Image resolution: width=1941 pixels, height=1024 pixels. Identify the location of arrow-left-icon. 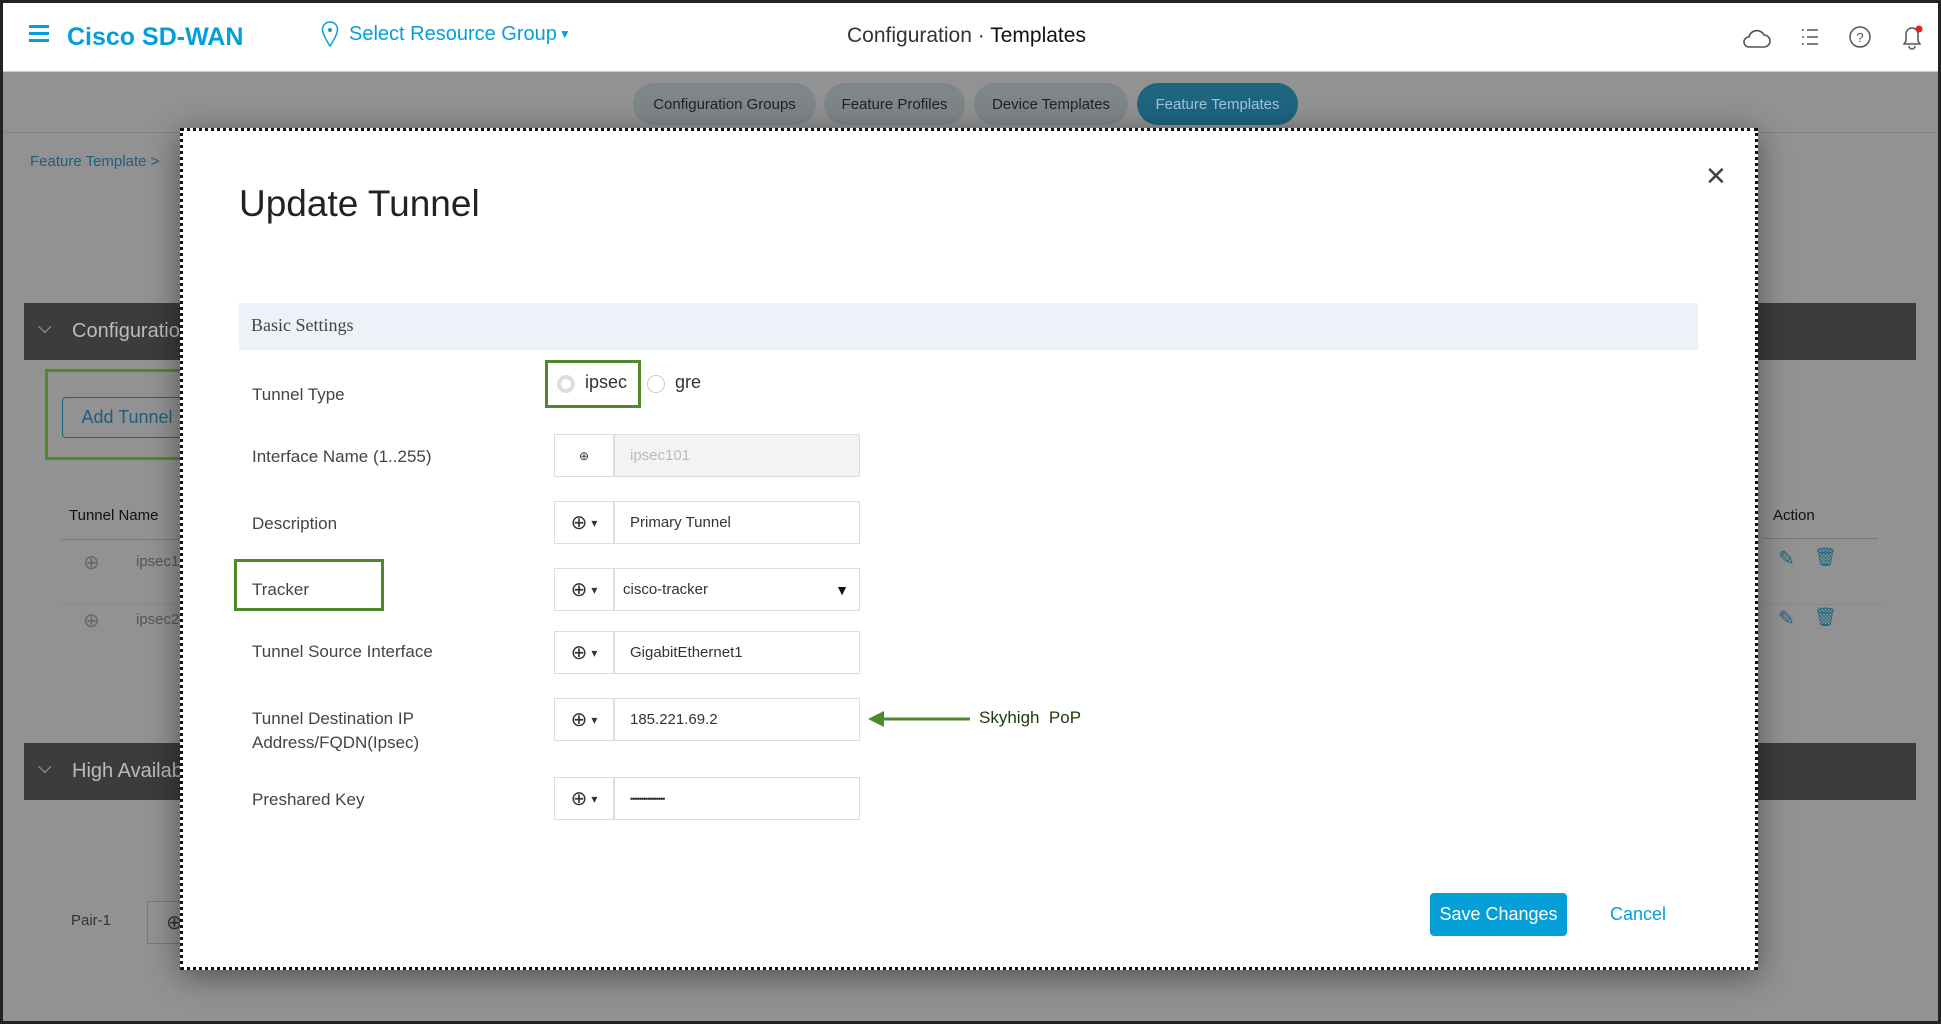
(919, 719).